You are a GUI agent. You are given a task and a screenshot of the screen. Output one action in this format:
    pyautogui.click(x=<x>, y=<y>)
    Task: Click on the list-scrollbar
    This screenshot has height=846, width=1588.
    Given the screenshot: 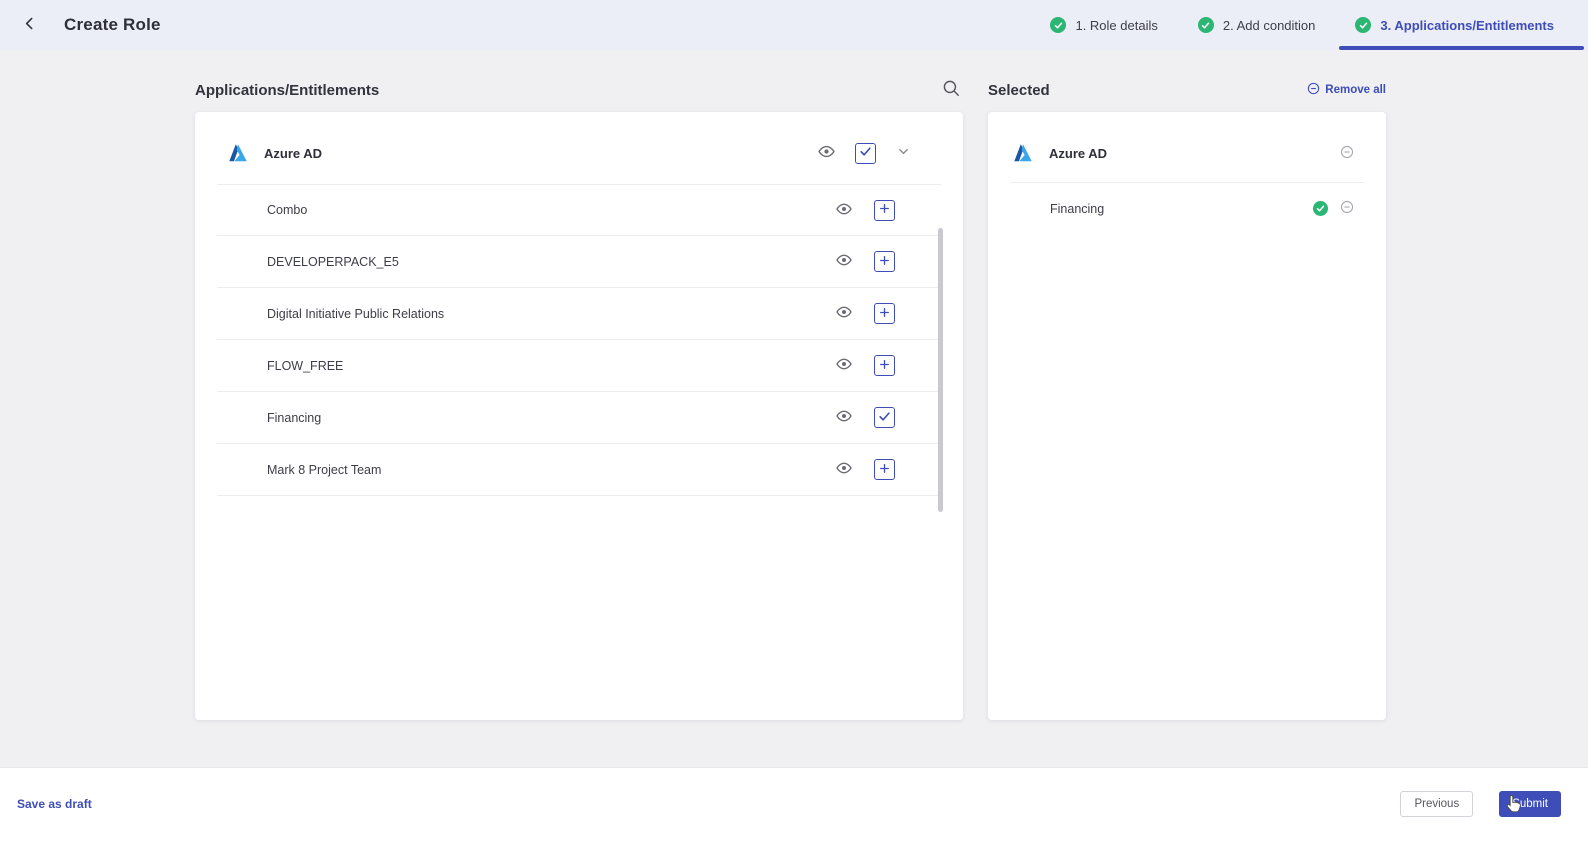 What is the action you would take?
    pyautogui.click(x=940, y=370)
    